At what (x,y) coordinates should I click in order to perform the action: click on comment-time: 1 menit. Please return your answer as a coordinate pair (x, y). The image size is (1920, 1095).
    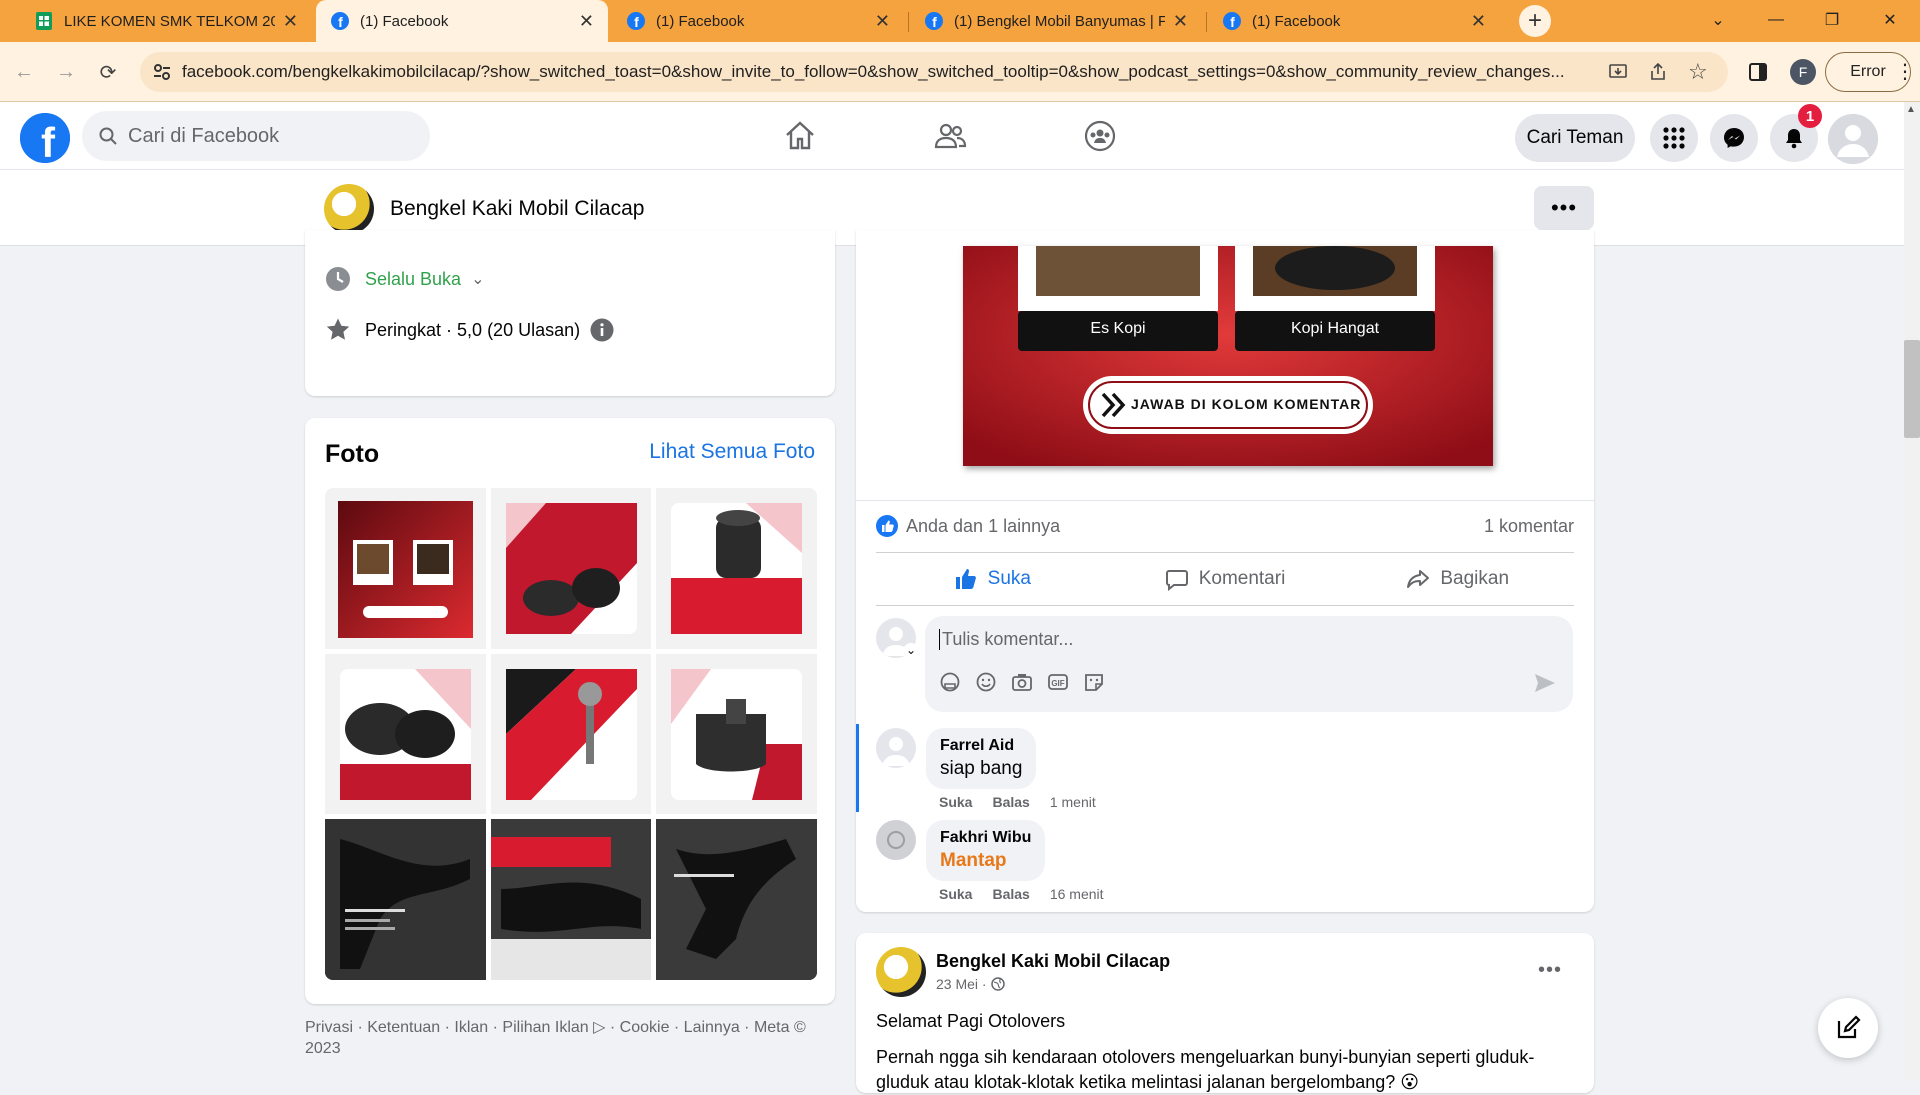
    Looking at the image, I should click on (1073, 802).